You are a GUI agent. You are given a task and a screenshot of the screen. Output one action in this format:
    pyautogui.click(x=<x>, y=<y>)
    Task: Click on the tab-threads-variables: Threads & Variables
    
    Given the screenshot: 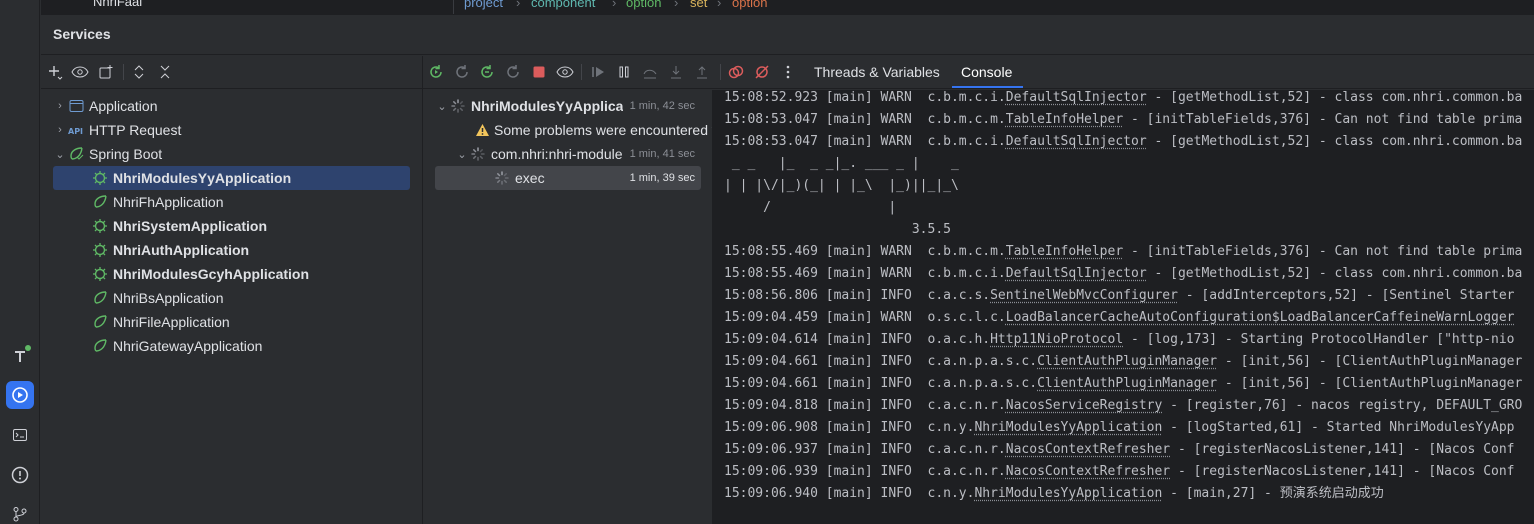 What is the action you would take?
    pyautogui.click(x=877, y=72)
    